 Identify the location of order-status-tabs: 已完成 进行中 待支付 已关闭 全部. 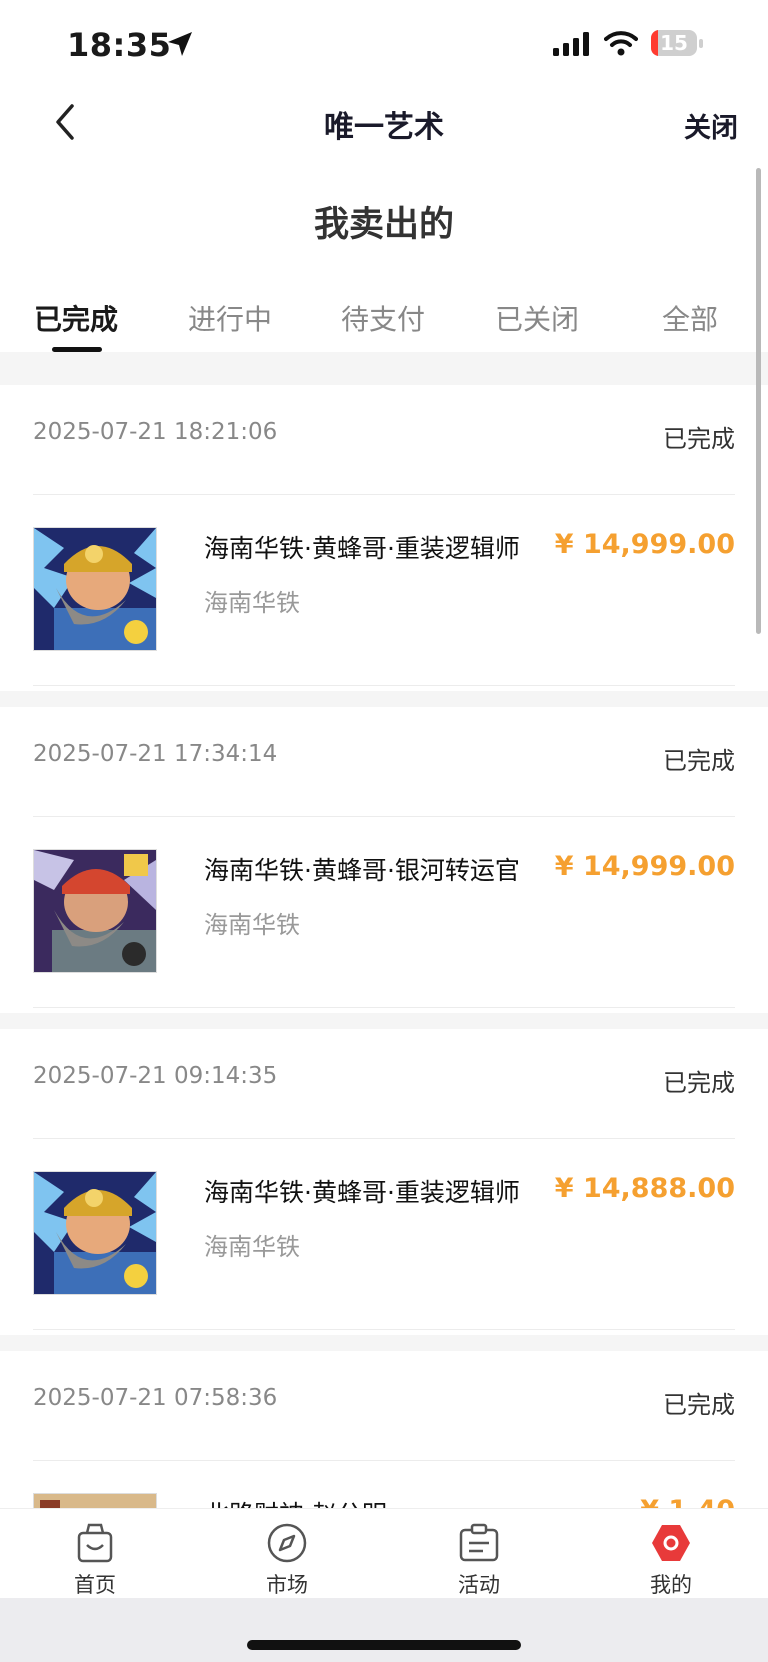
(384, 321).